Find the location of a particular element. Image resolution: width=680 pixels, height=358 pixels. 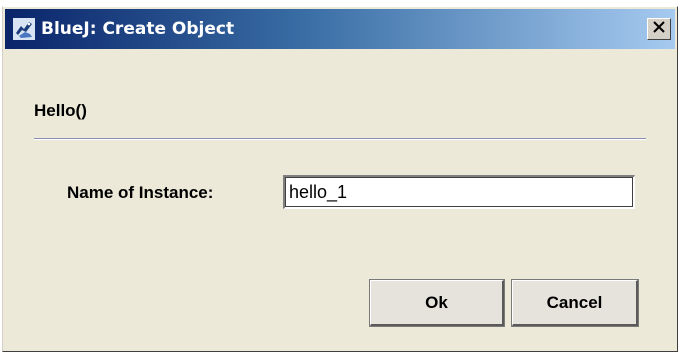

close-button is located at coordinates (659, 29).